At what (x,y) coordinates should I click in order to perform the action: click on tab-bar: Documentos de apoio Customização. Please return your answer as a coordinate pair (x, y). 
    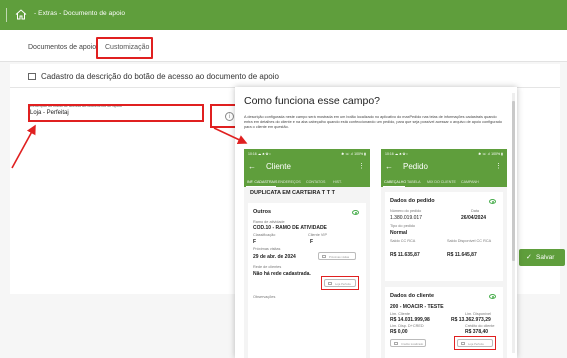
    Looking at the image, I should click on (283, 46).